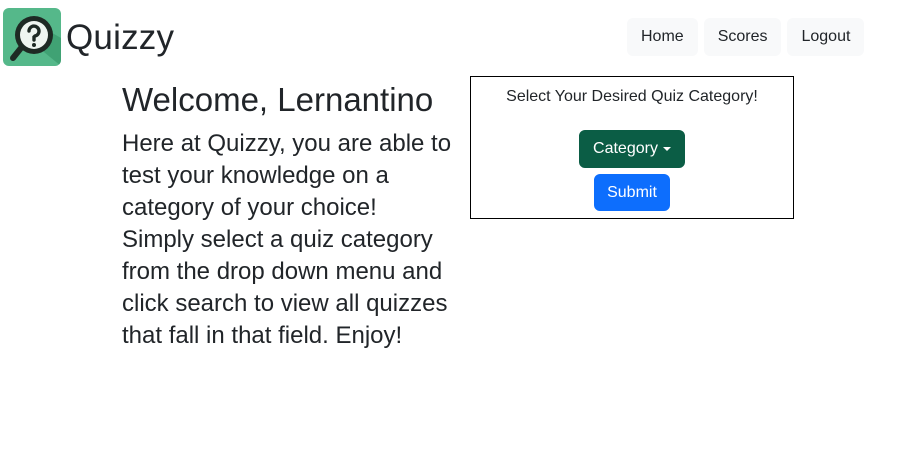 The image size is (898, 465). I want to click on magnifier-question-icon, so click(32, 37).